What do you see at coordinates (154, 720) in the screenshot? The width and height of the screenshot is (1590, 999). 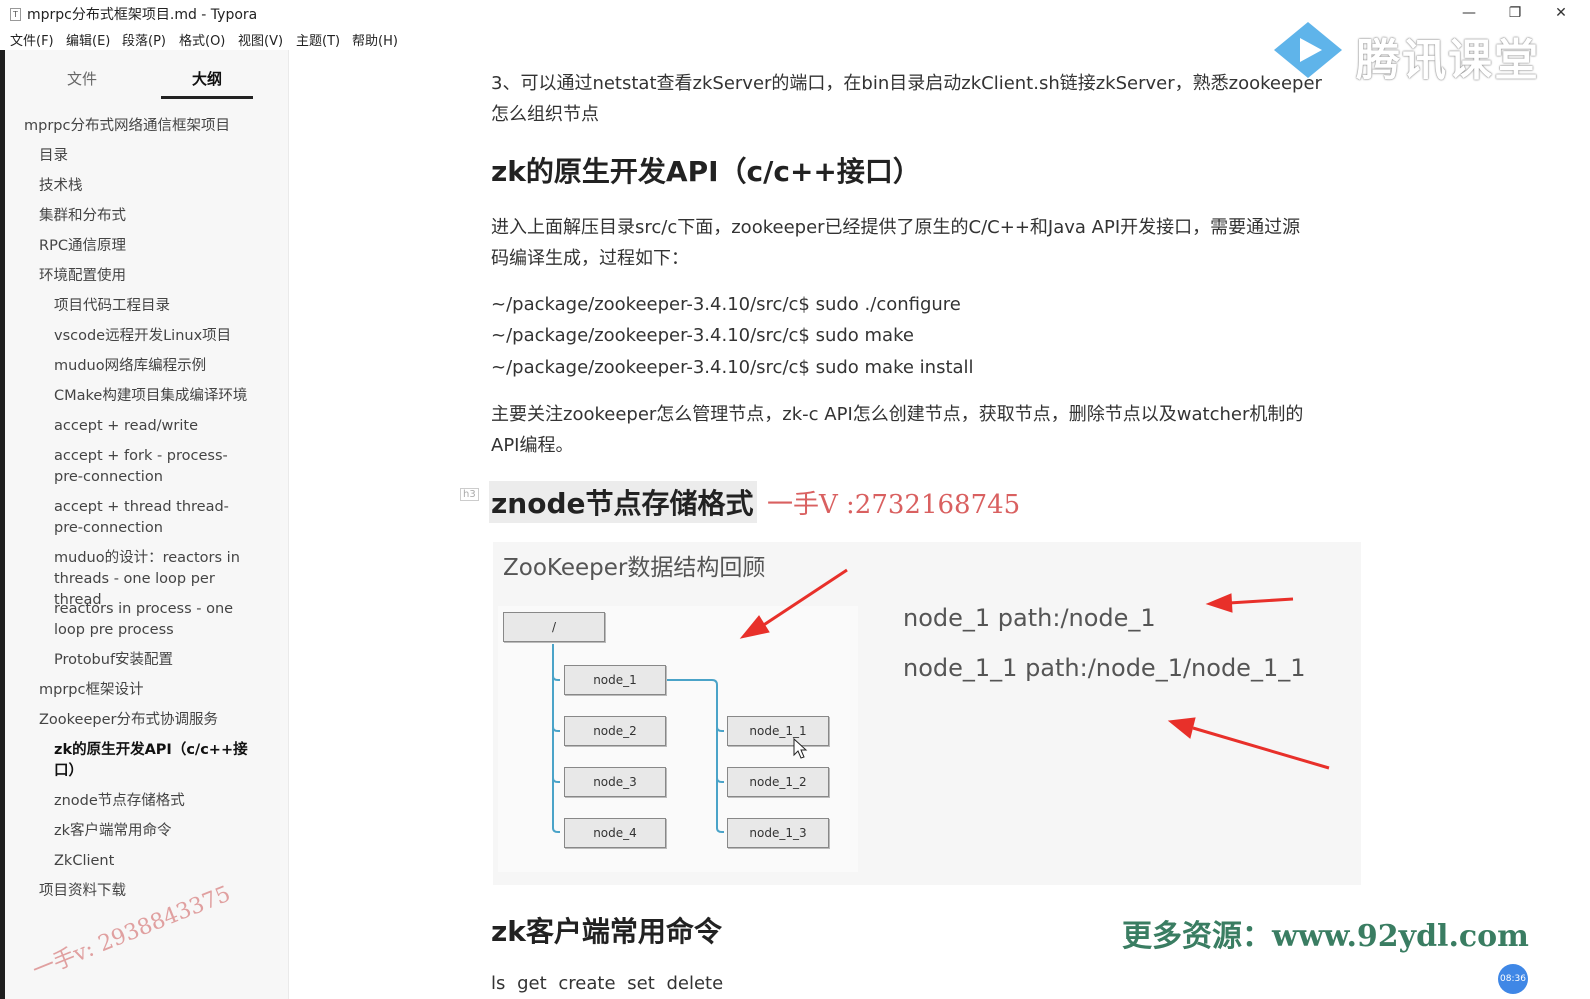 I see `toc-item: Zookeeper分布式协调服务` at bounding box center [154, 720].